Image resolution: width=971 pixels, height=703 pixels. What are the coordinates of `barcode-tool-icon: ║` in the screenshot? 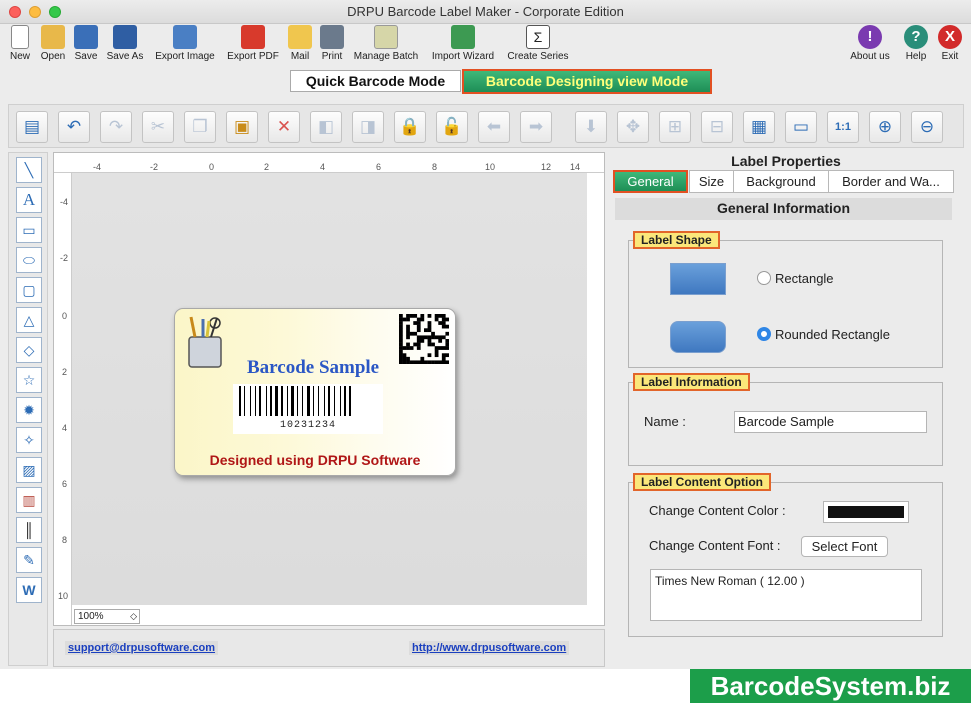 It's located at (29, 530).